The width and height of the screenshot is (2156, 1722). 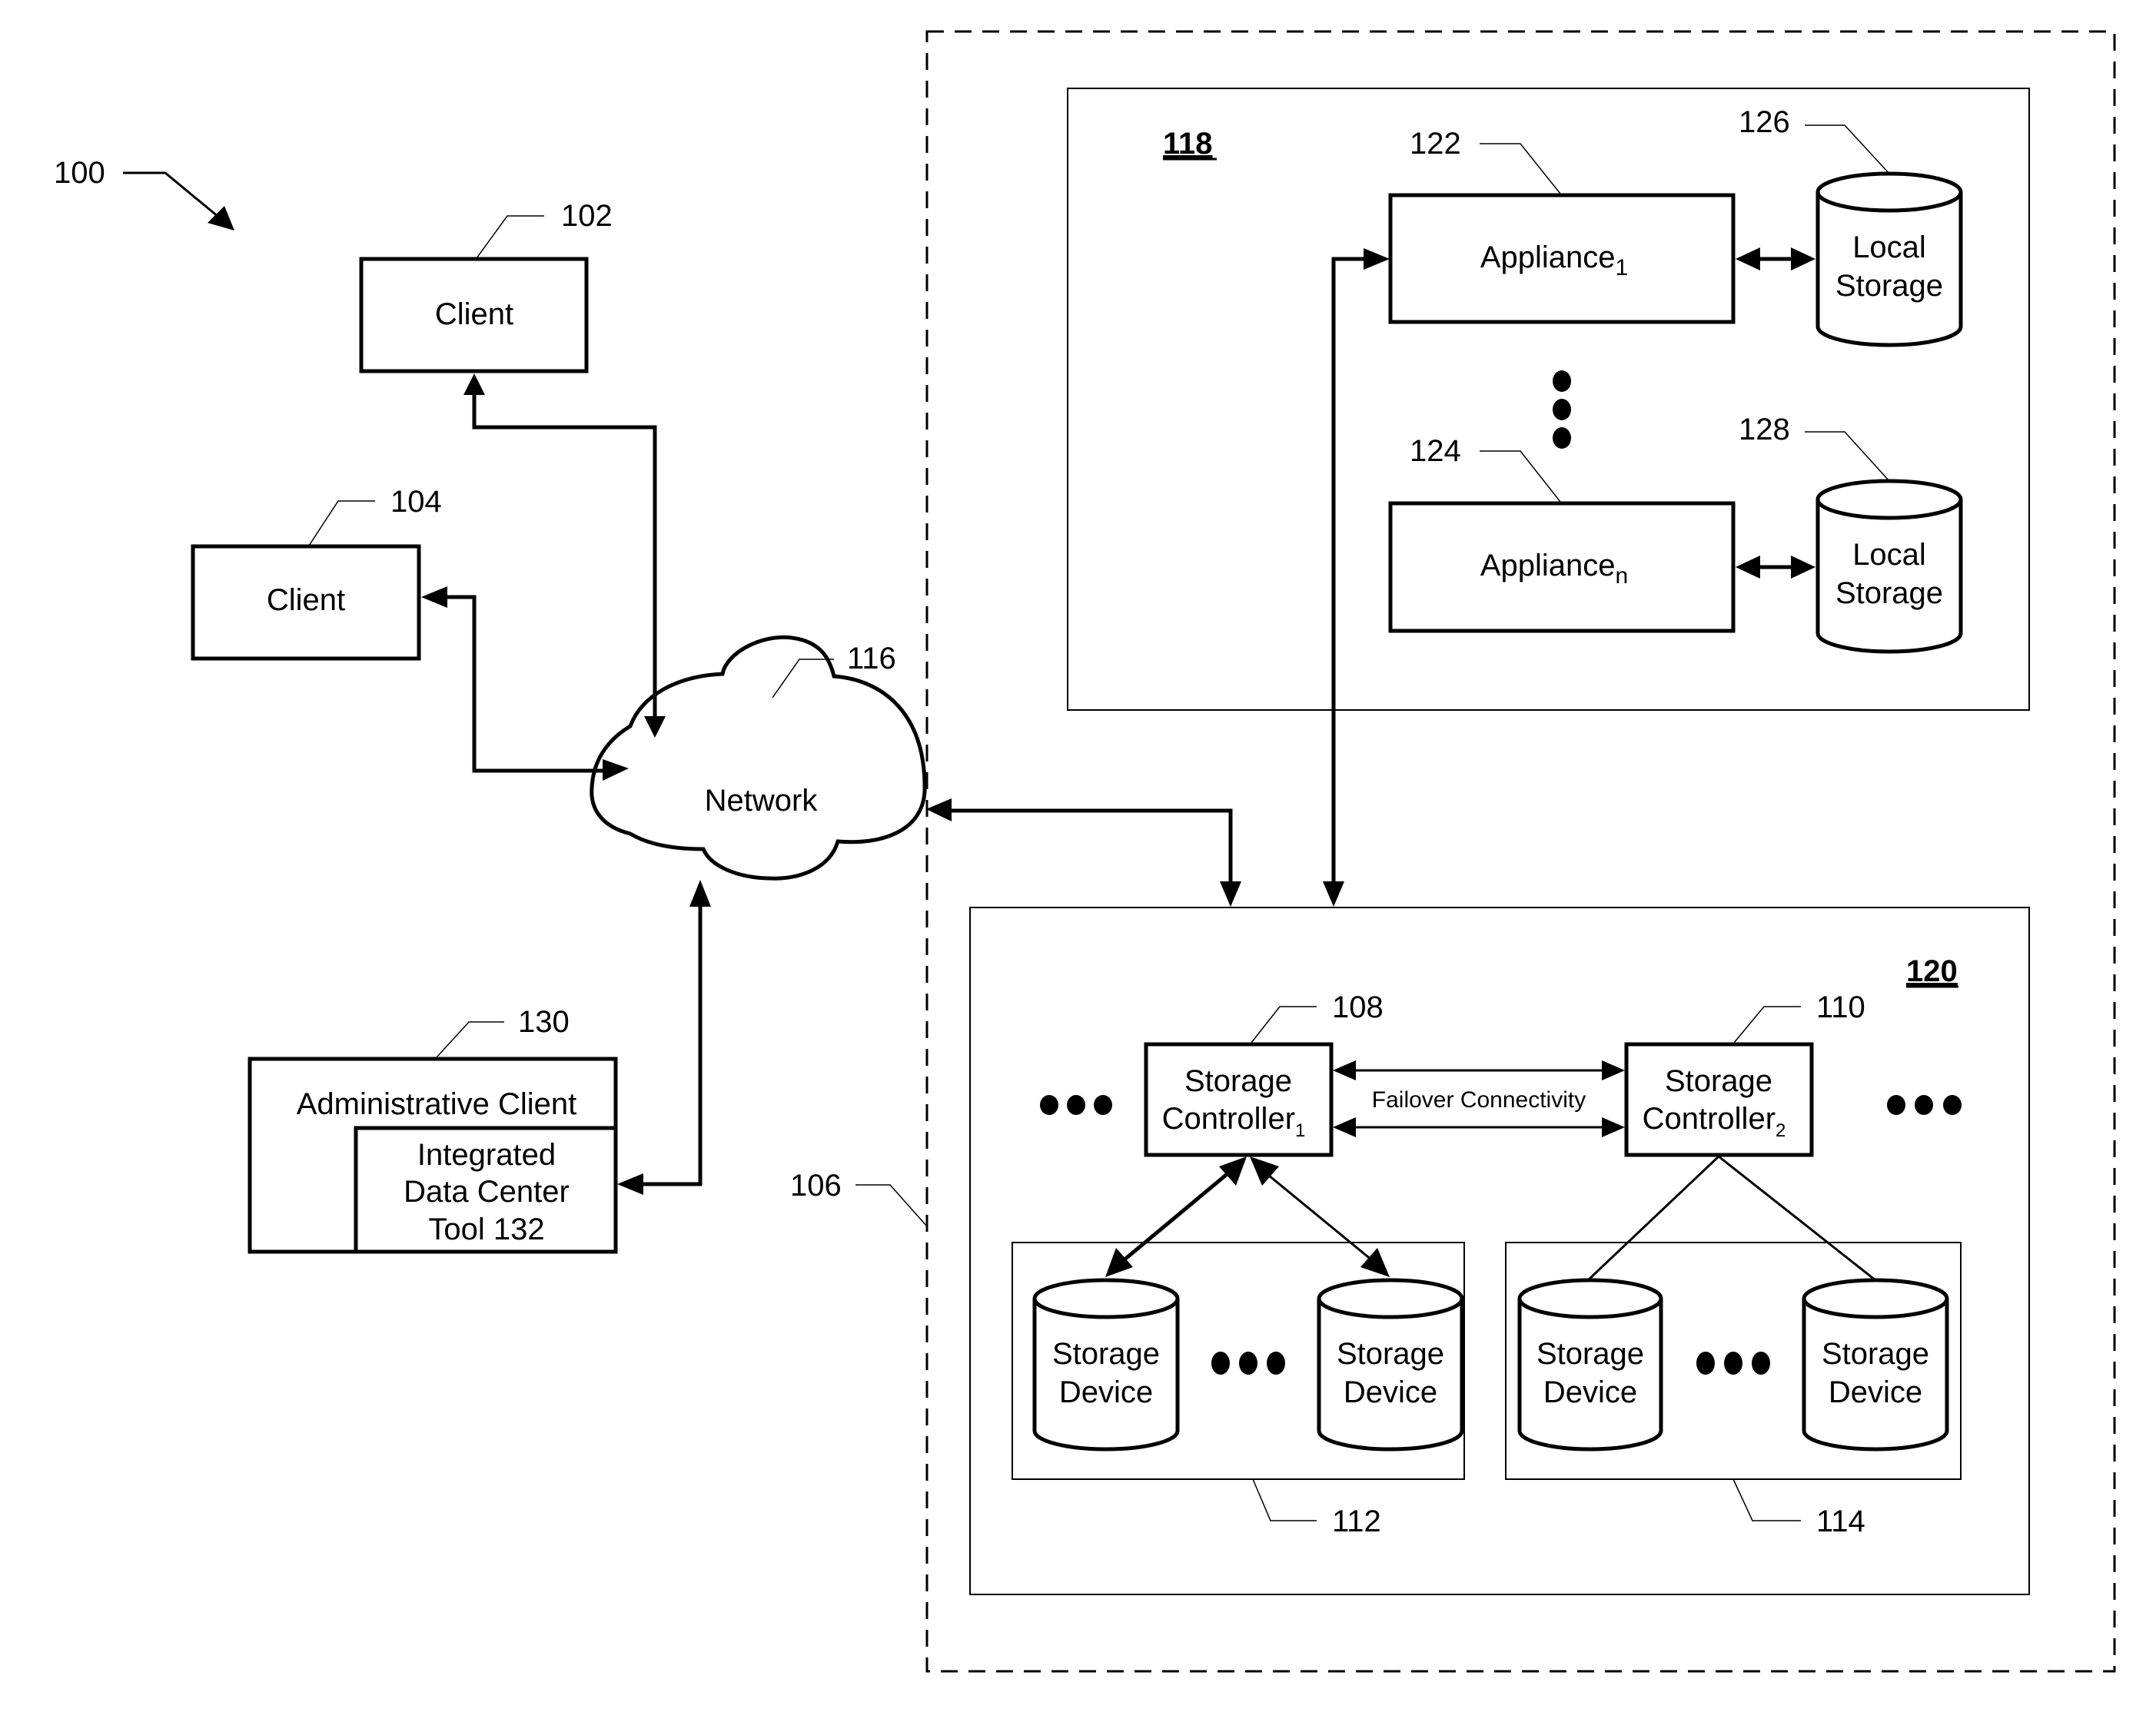 I want to click on storage-controller-1: Storage Controller1, so click(x=1239, y=1099).